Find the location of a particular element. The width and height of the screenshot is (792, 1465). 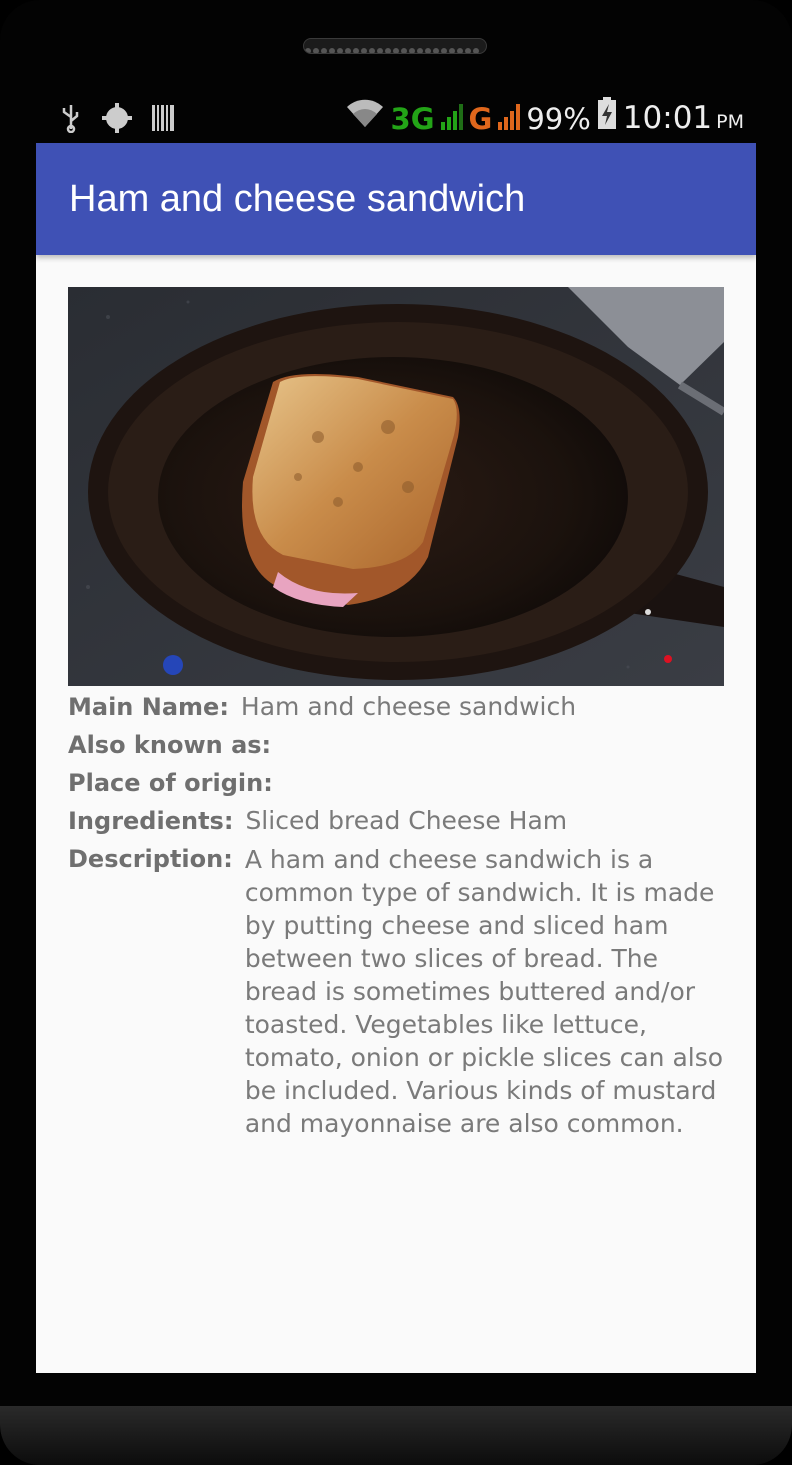

main-name-label: Main Name: is located at coordinates (148, 707).